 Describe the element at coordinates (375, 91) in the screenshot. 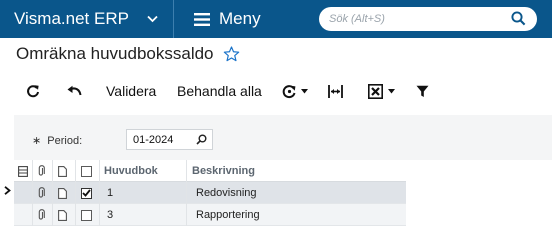

I see `excel-icon` at that location.